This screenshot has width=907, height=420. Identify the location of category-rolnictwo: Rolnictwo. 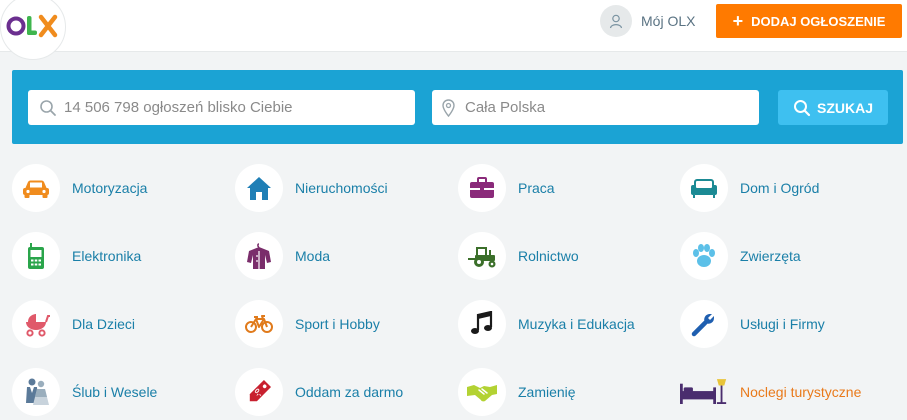
(518, 256).